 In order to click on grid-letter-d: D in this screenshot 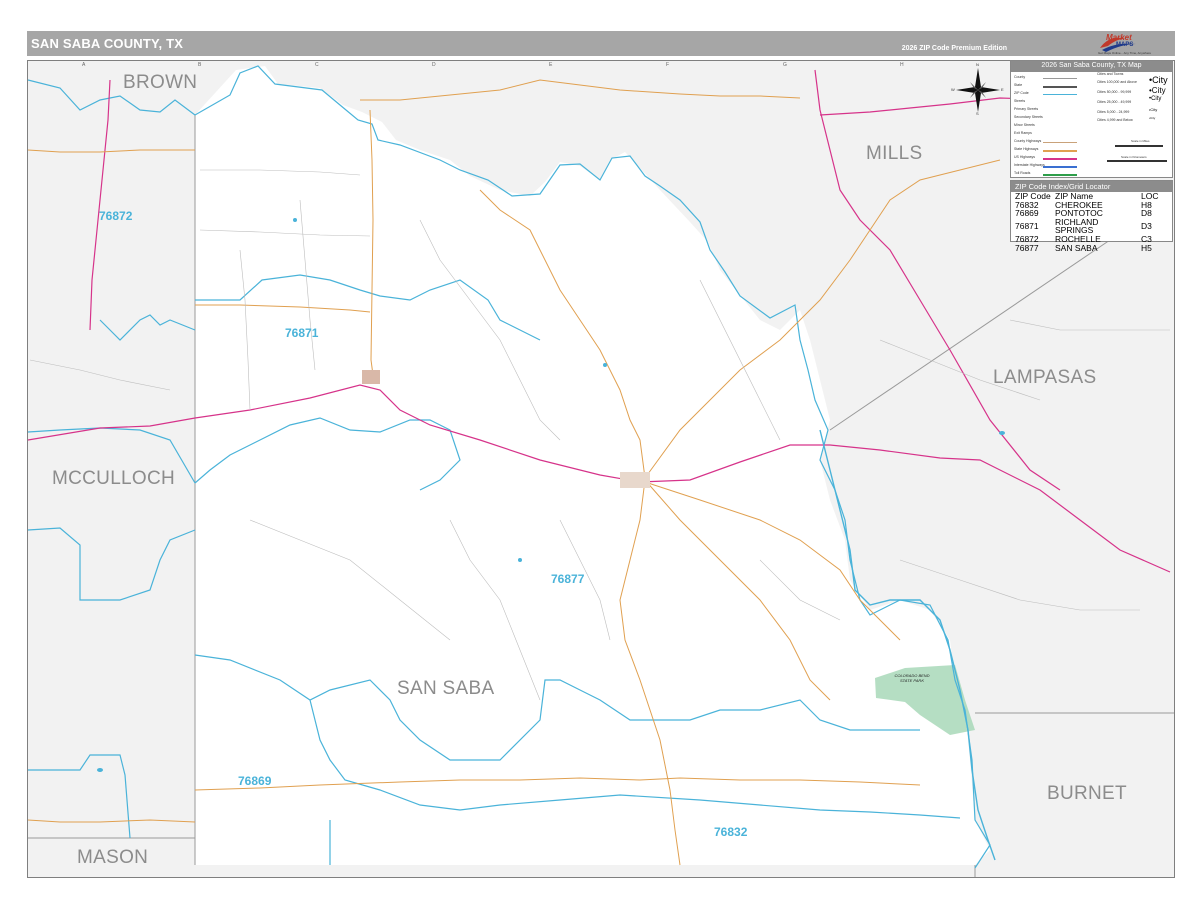, I will do `click(434, 65)`.